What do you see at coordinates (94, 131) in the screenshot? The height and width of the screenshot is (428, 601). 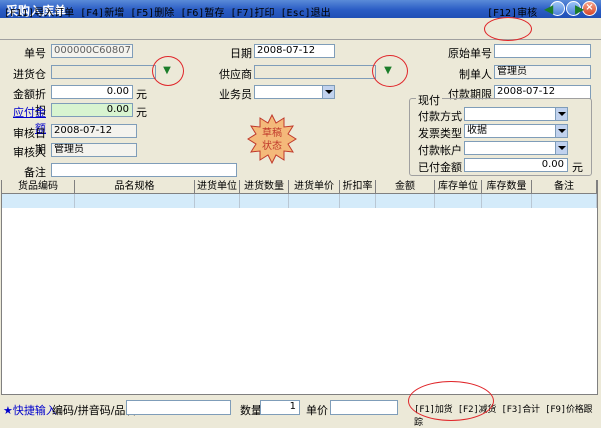 I see `audit-date-field: 2008-07-12` at bounding box center [94, 131].